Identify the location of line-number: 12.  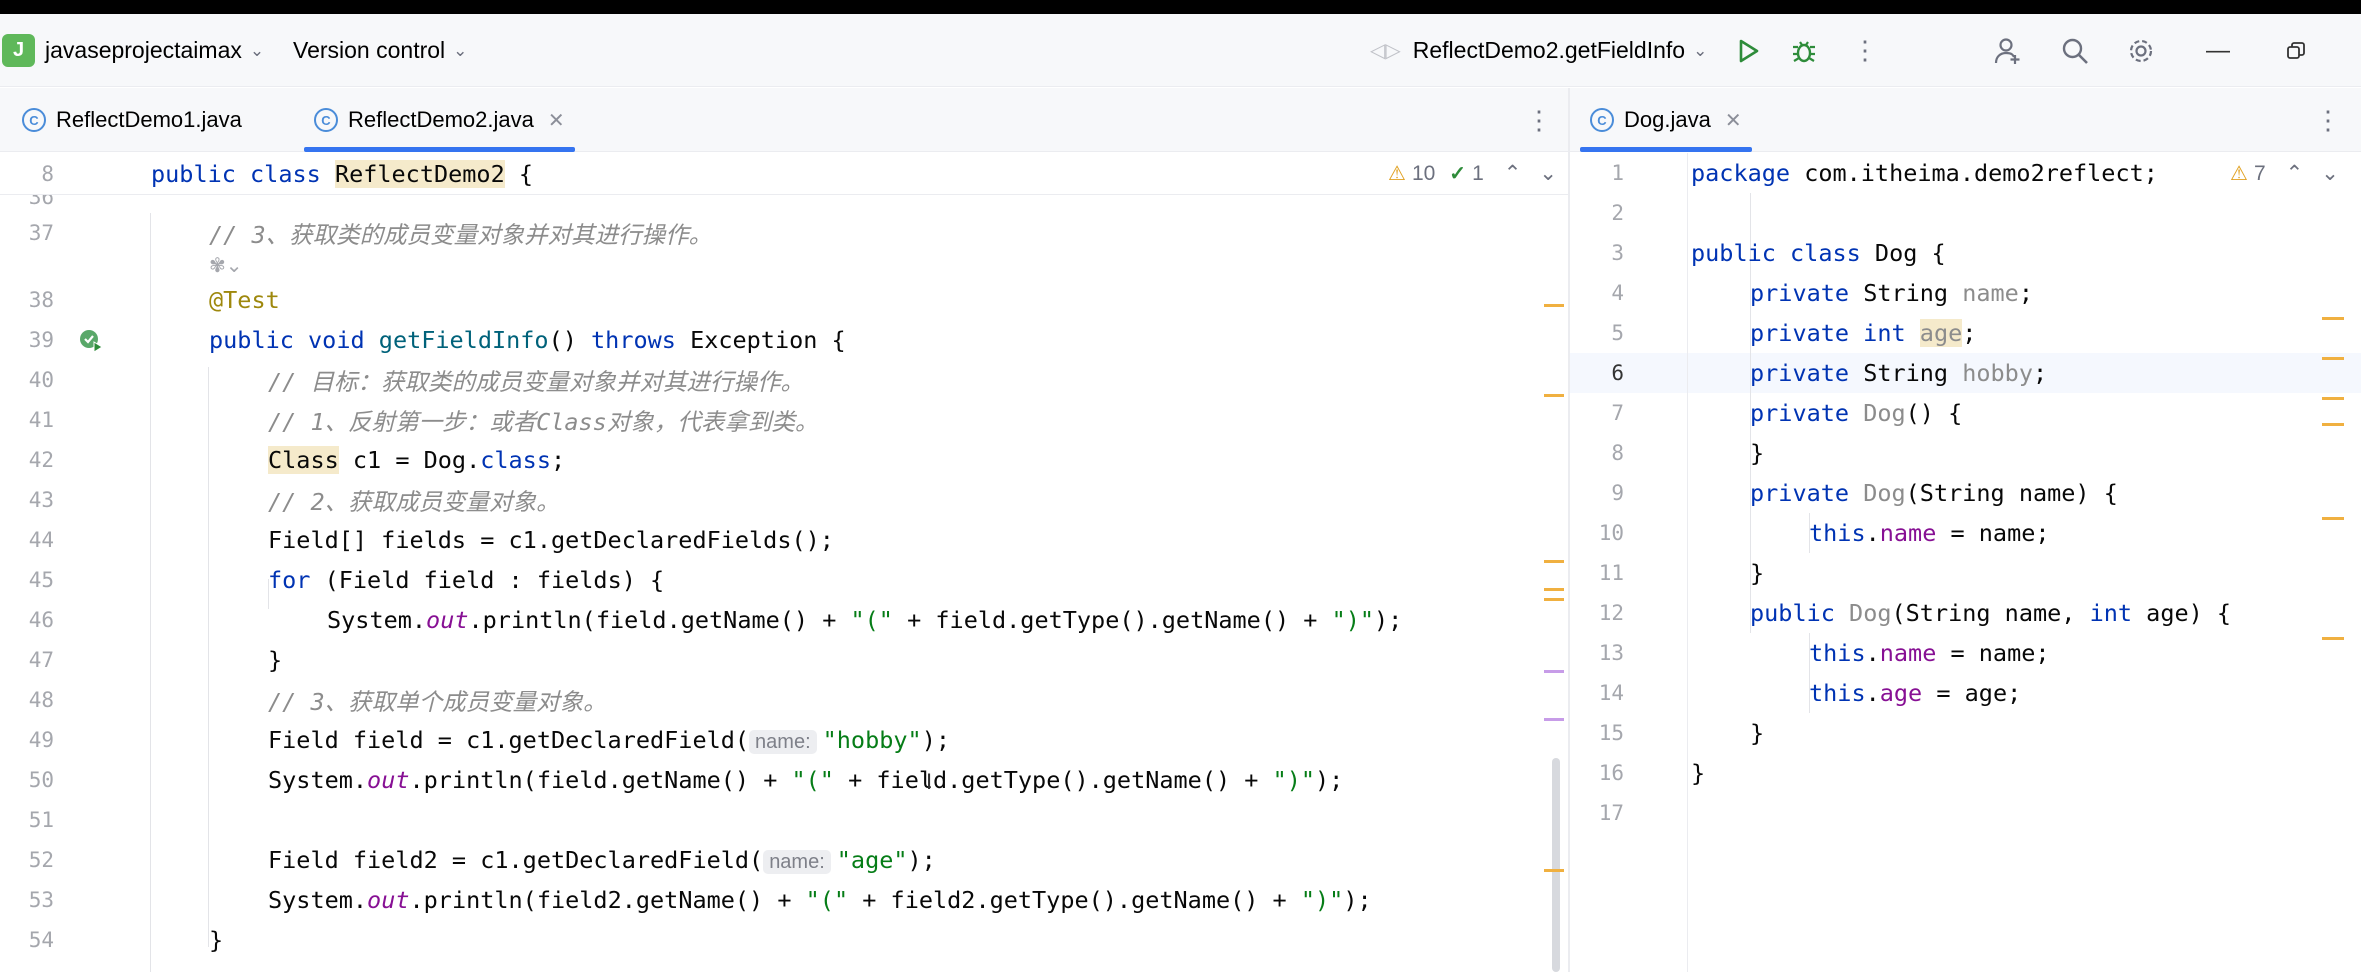
(1611, 613).